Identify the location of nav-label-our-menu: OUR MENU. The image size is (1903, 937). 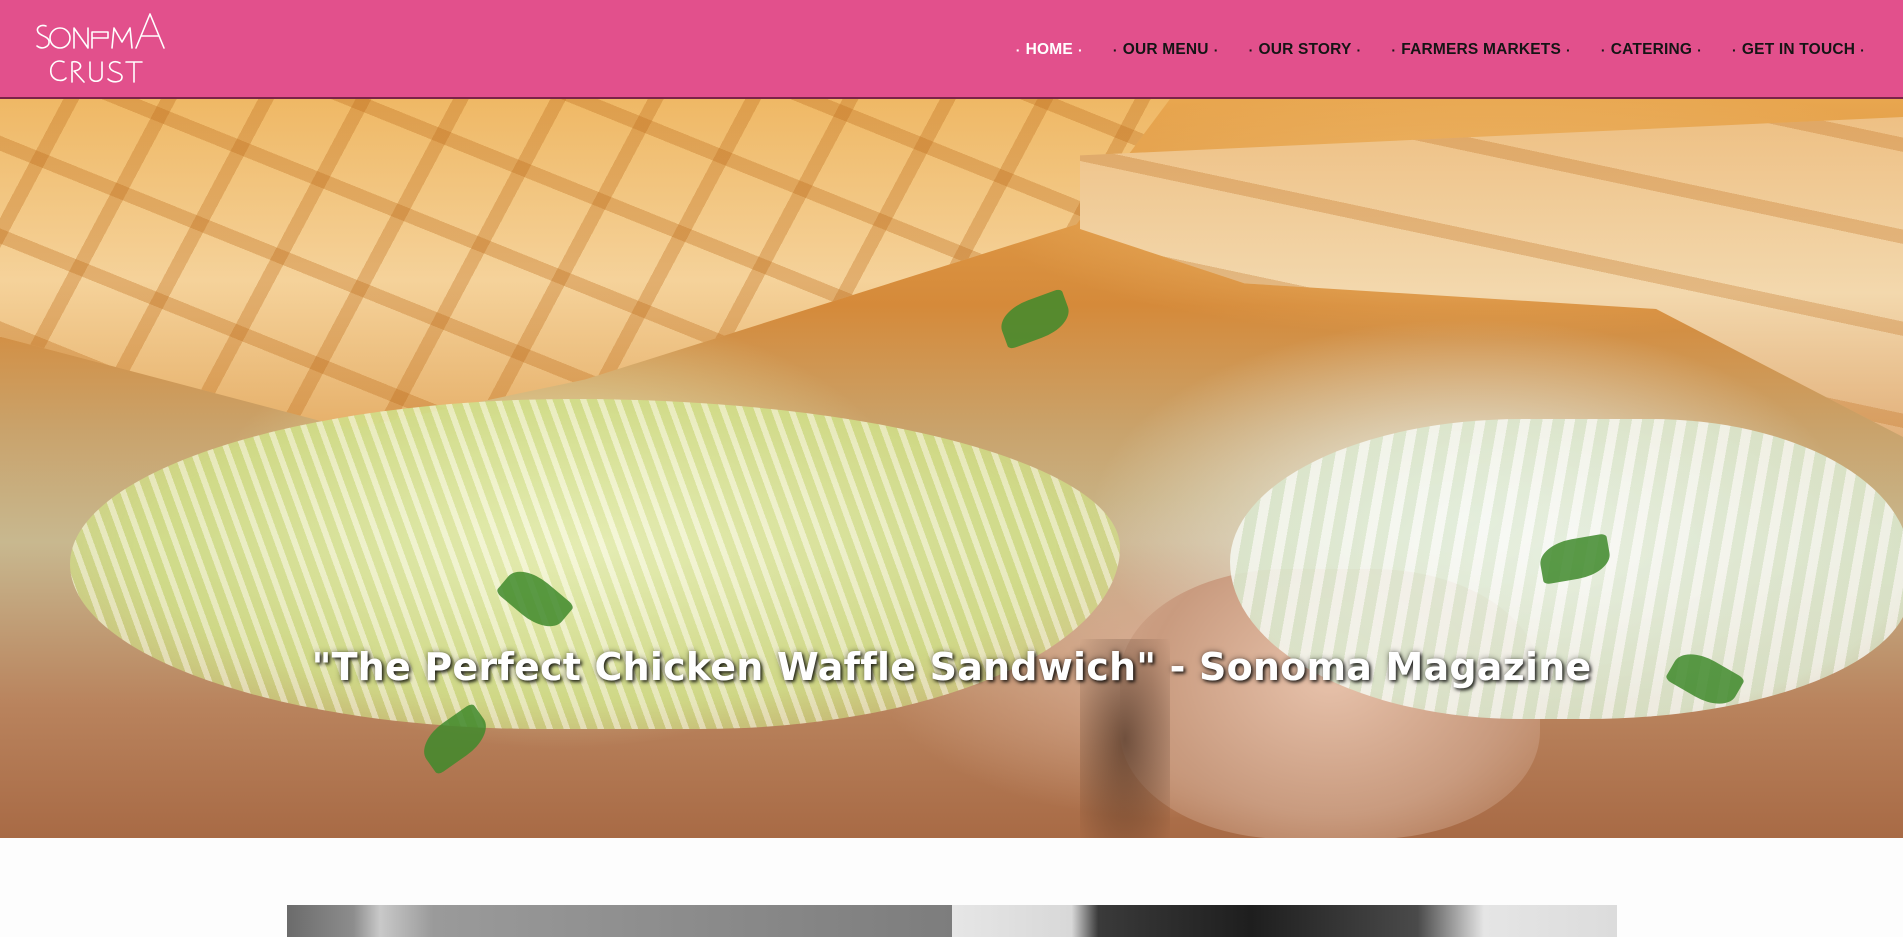
(1165, 49).